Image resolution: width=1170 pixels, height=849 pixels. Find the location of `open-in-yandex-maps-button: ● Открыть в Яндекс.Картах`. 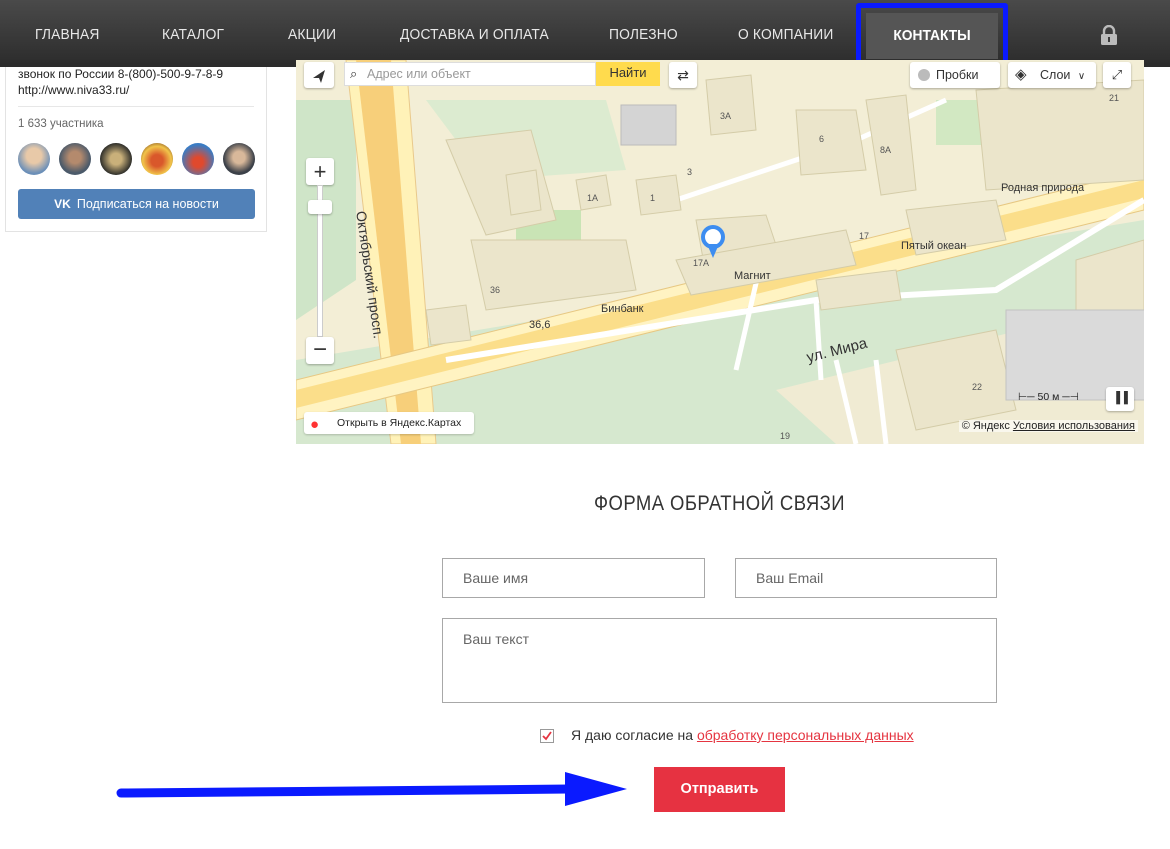

open-in-yandex-maps-button: ● Открыть в Яндекс.Картах is located at coordinates (389, 423).